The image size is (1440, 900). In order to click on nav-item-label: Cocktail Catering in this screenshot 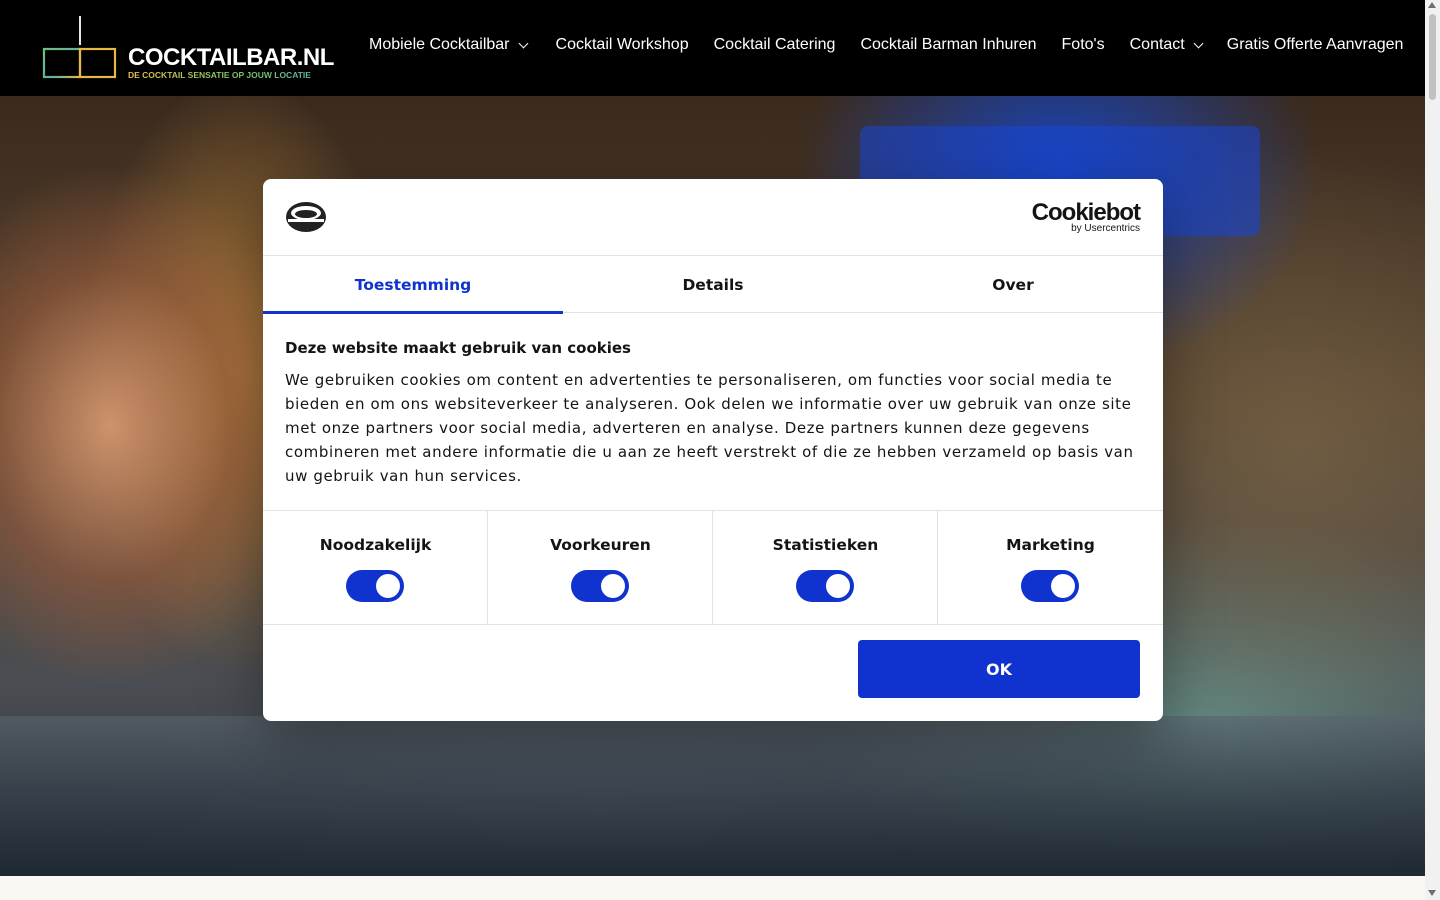, I will do `click(774, 44)`.